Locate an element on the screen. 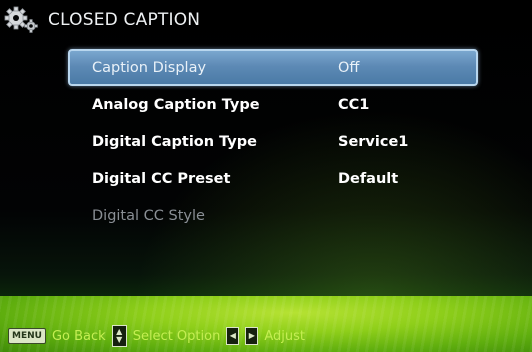 The height and width of the screenshot is (352, 532). right-arrow-icon: ▶ is located at coordinates (252, 336).